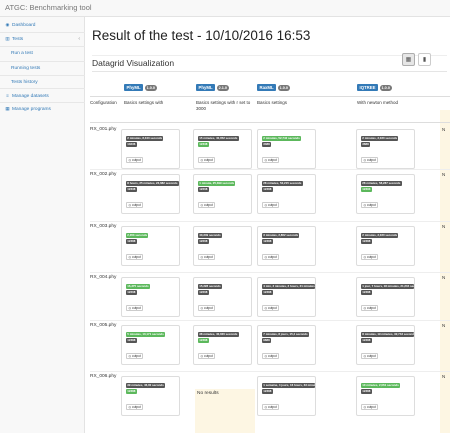 This screenshot has width=450, height=433. I want to click on memory-badge: 9888, so click(267, 340).